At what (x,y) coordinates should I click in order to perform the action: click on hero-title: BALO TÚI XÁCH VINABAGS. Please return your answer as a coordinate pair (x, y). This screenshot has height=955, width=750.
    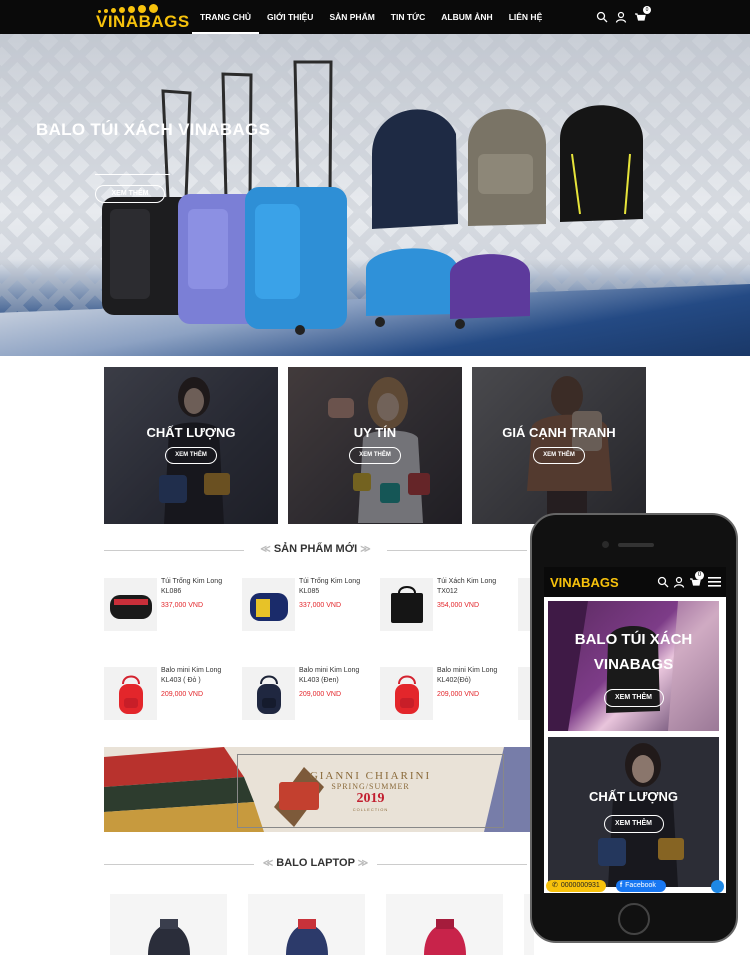
    Looking at the image, I should click on (153, 129).